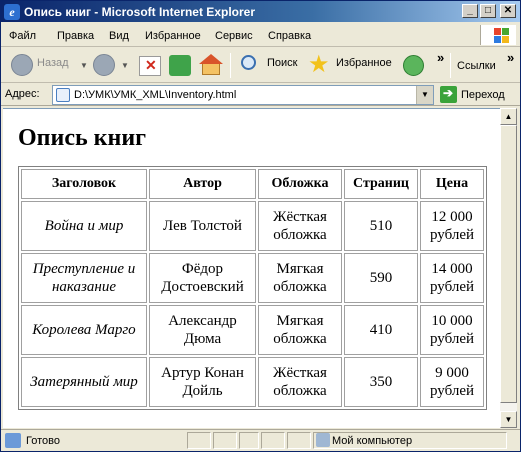 This screenshot has width=521, height=452. I want to click on table-header-row: Заголовок Автор Обложка Страниц Цена, so click(252, 184).